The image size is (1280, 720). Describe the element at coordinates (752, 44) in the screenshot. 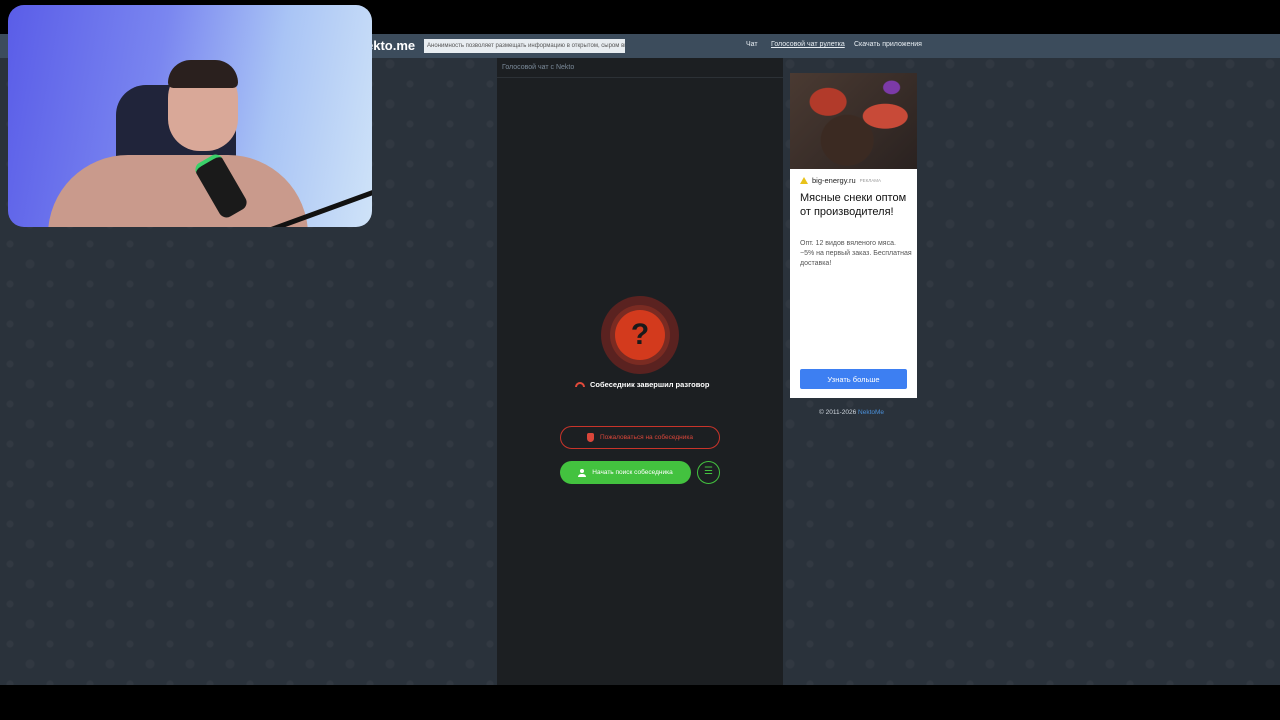

I see `nav-chat: Чат` at that location.